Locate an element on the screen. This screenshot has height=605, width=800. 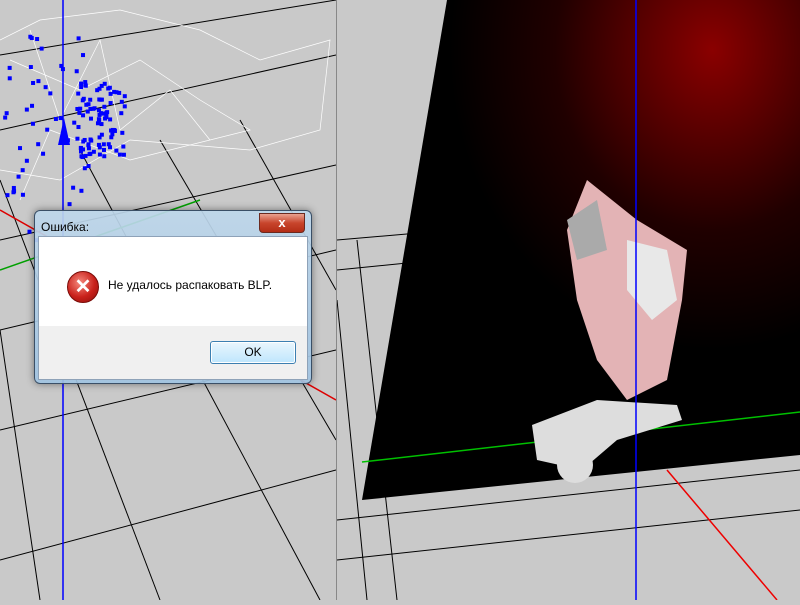
wireframe-mesh is located at coordinates (165, 105).